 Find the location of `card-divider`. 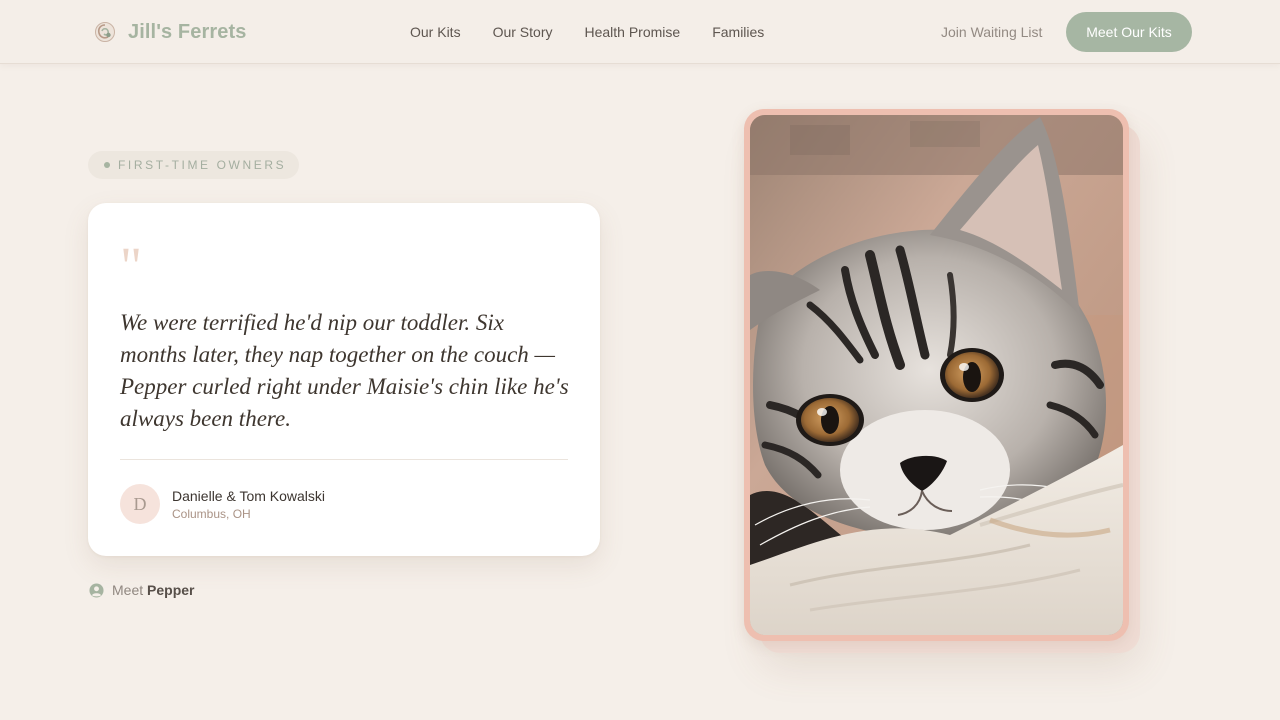

card-divider is located at coordinates (344, 459).